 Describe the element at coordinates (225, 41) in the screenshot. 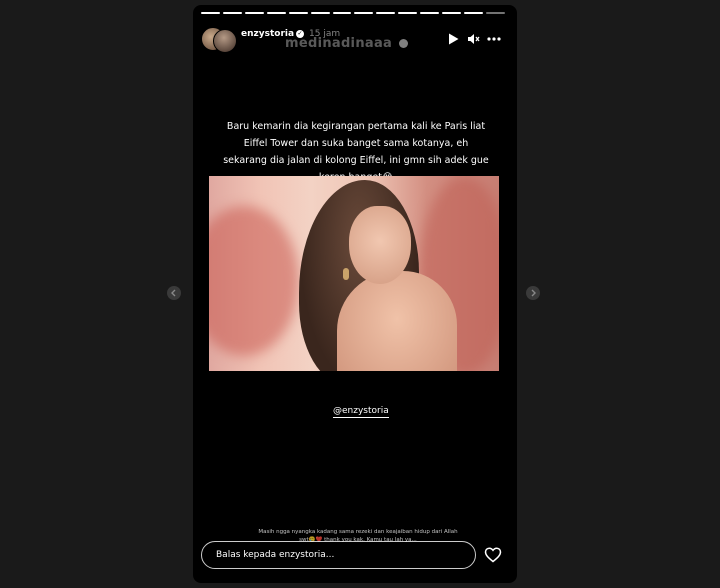

I see `avatar` at that location.